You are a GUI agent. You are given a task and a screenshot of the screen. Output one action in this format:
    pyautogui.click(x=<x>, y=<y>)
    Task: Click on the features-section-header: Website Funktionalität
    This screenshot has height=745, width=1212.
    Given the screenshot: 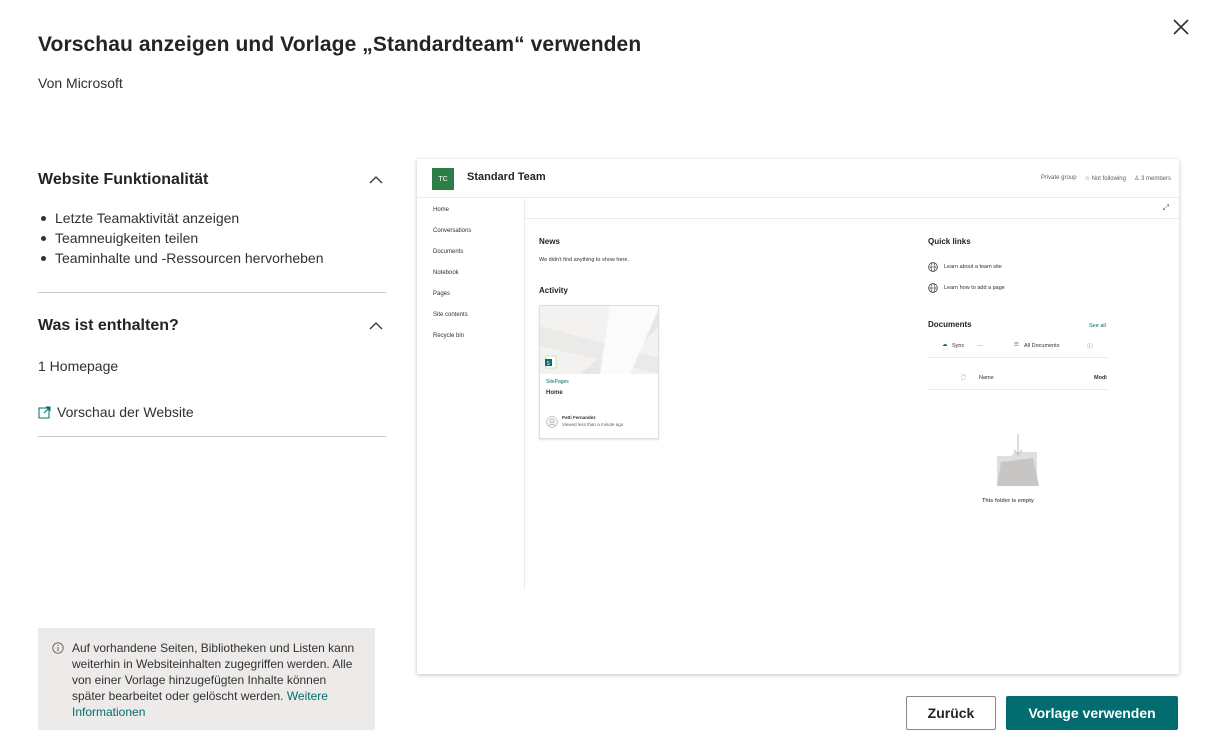 What is the action you would take?
    pyautogui.click(x=212, y=180)
    